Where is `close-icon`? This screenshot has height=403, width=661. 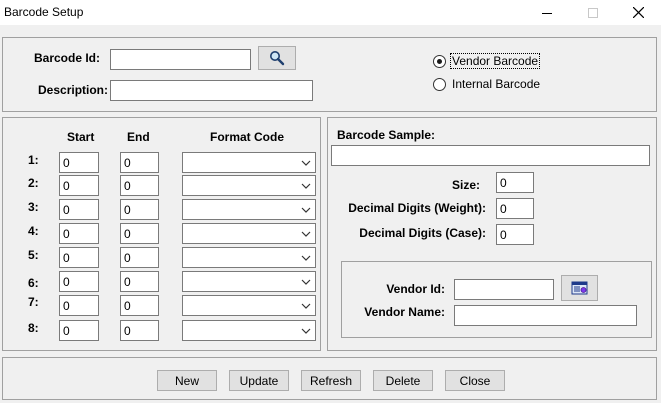
close-icon is located at coordinates (638, 12).